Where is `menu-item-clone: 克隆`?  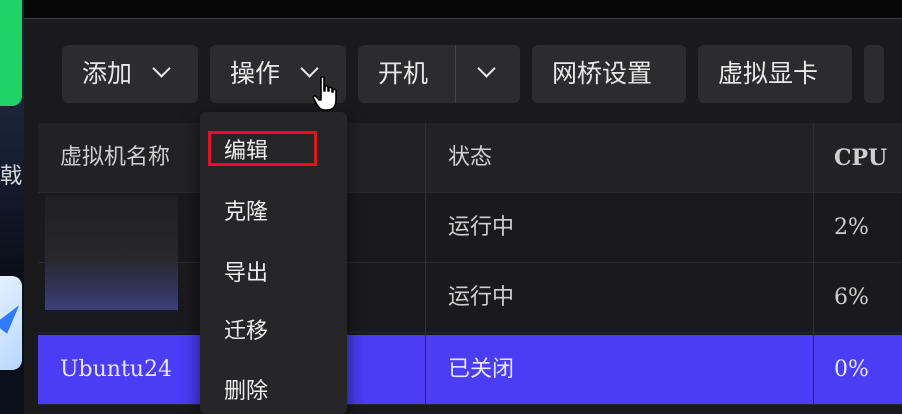
menu-item-clone: 克隆 is located at coordinates (246, 213).